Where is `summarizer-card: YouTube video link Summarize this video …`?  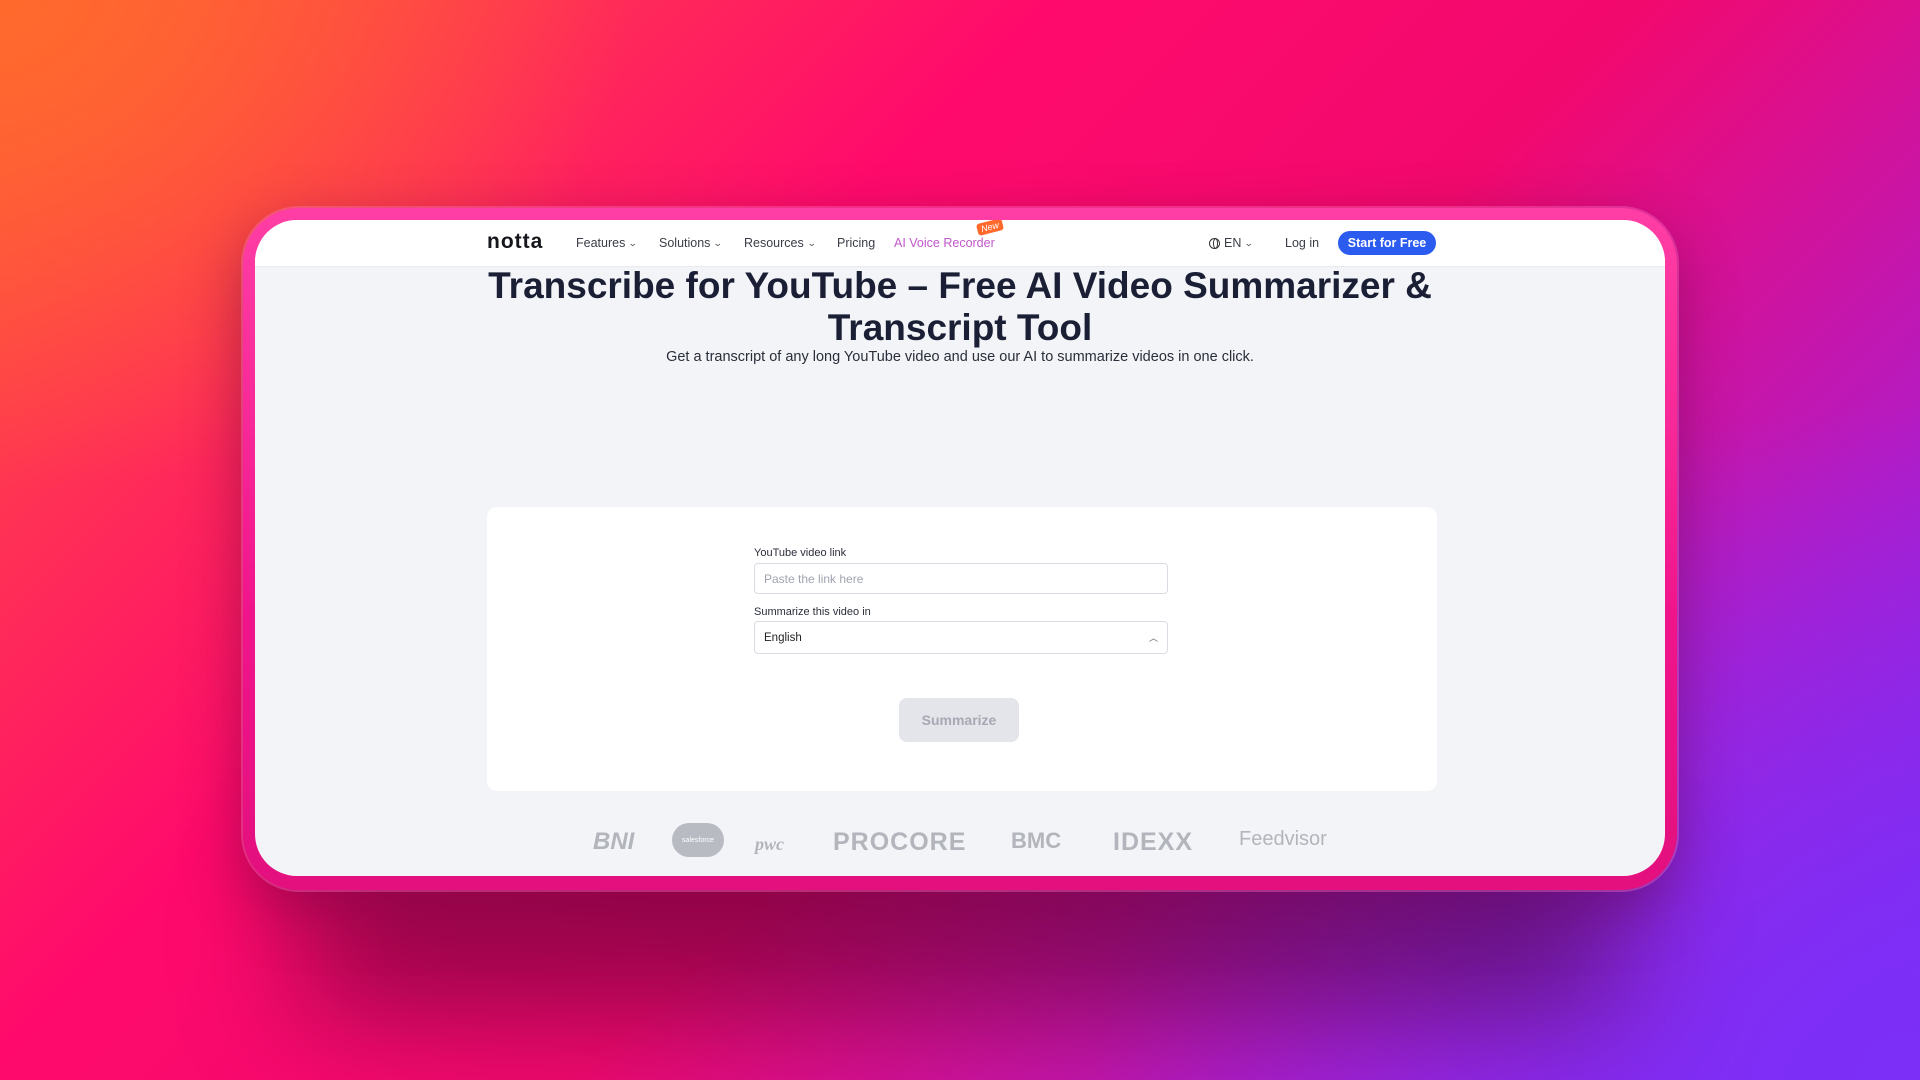 summarizer-card: YouTube video link Summarize this video … is located at coordinates (962, 649).